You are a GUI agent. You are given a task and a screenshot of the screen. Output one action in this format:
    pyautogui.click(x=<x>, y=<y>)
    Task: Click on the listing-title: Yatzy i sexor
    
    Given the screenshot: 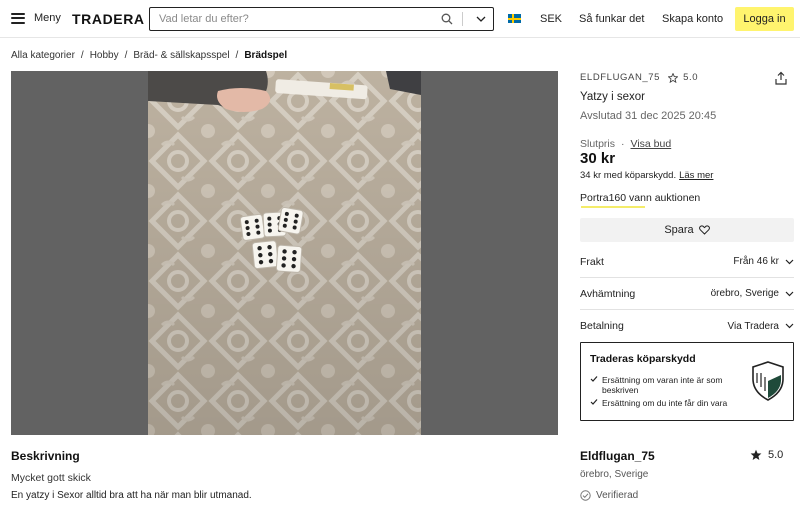 What is the action you would take?
    pyautogui.click(x=612, y=97)
    